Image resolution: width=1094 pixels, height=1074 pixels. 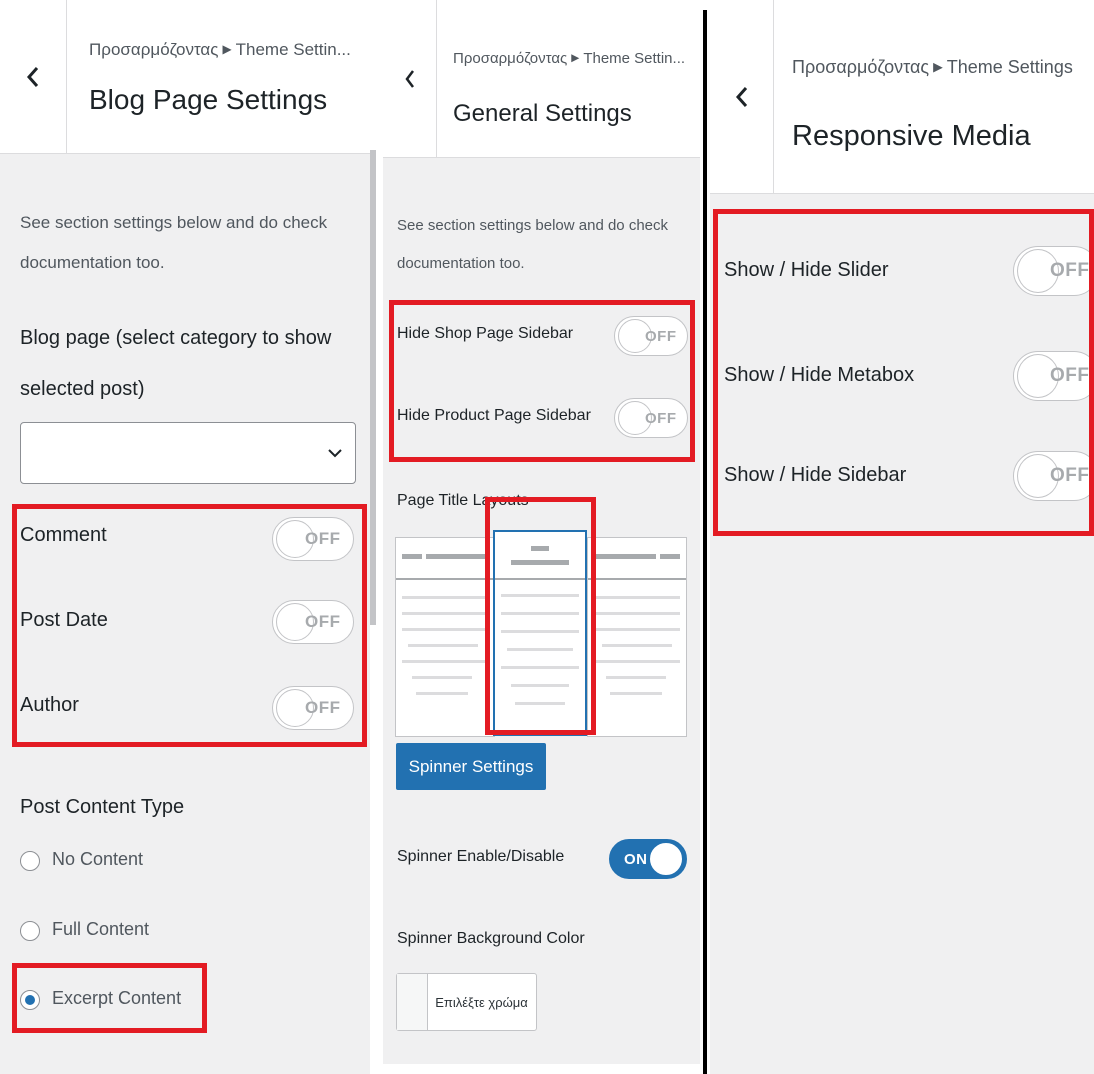 I want to click on author-toggle: OFF, so click(x=313, y=708).